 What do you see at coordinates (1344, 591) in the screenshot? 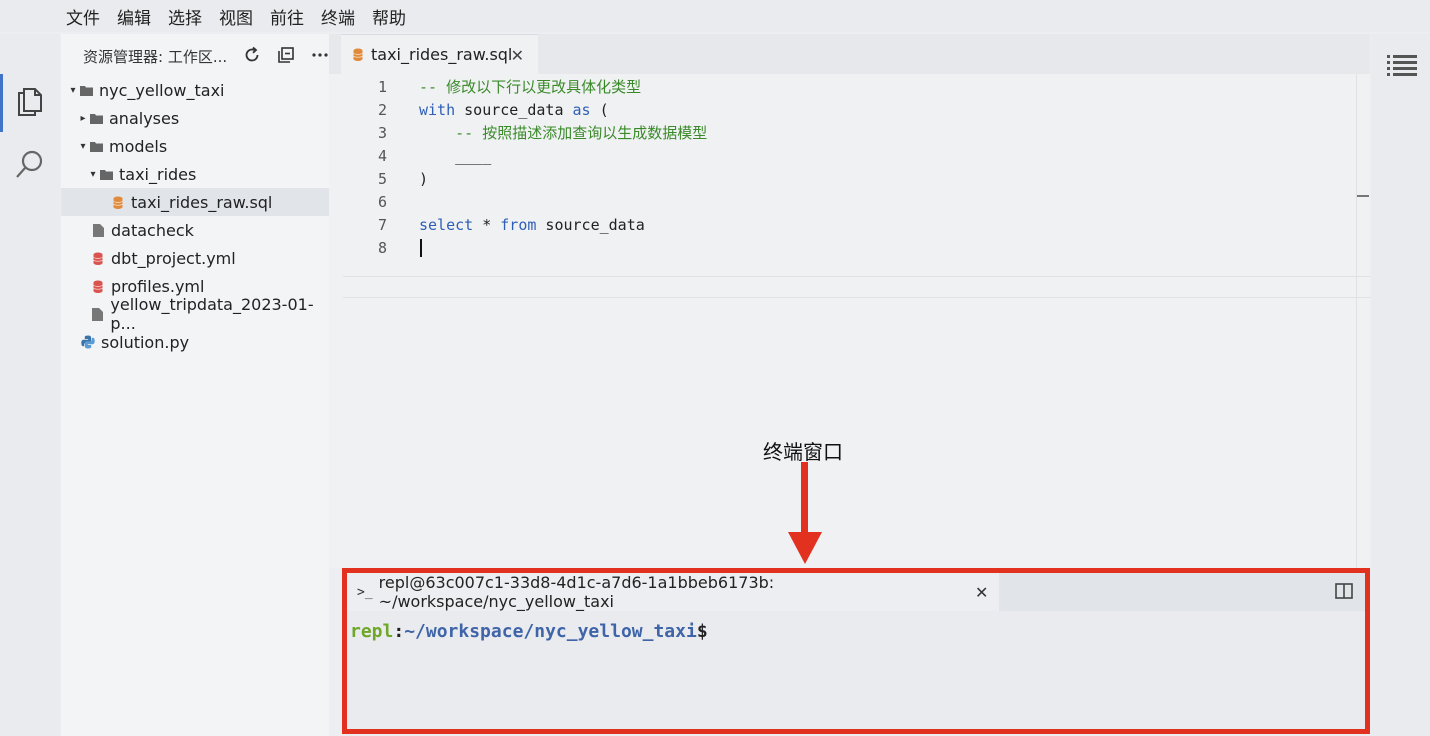
I see `split-panel-icon` at bounding box center [1344, 591].